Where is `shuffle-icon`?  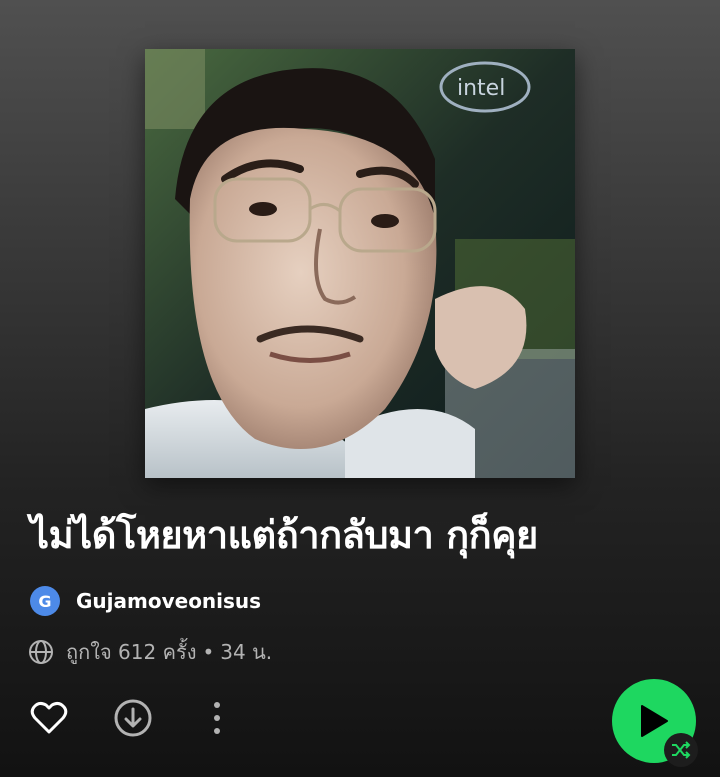 shuffle-icon is located at coordinates (681, 750).